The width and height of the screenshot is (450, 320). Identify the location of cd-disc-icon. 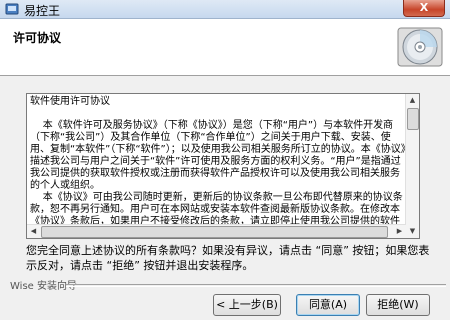
(420, 47).